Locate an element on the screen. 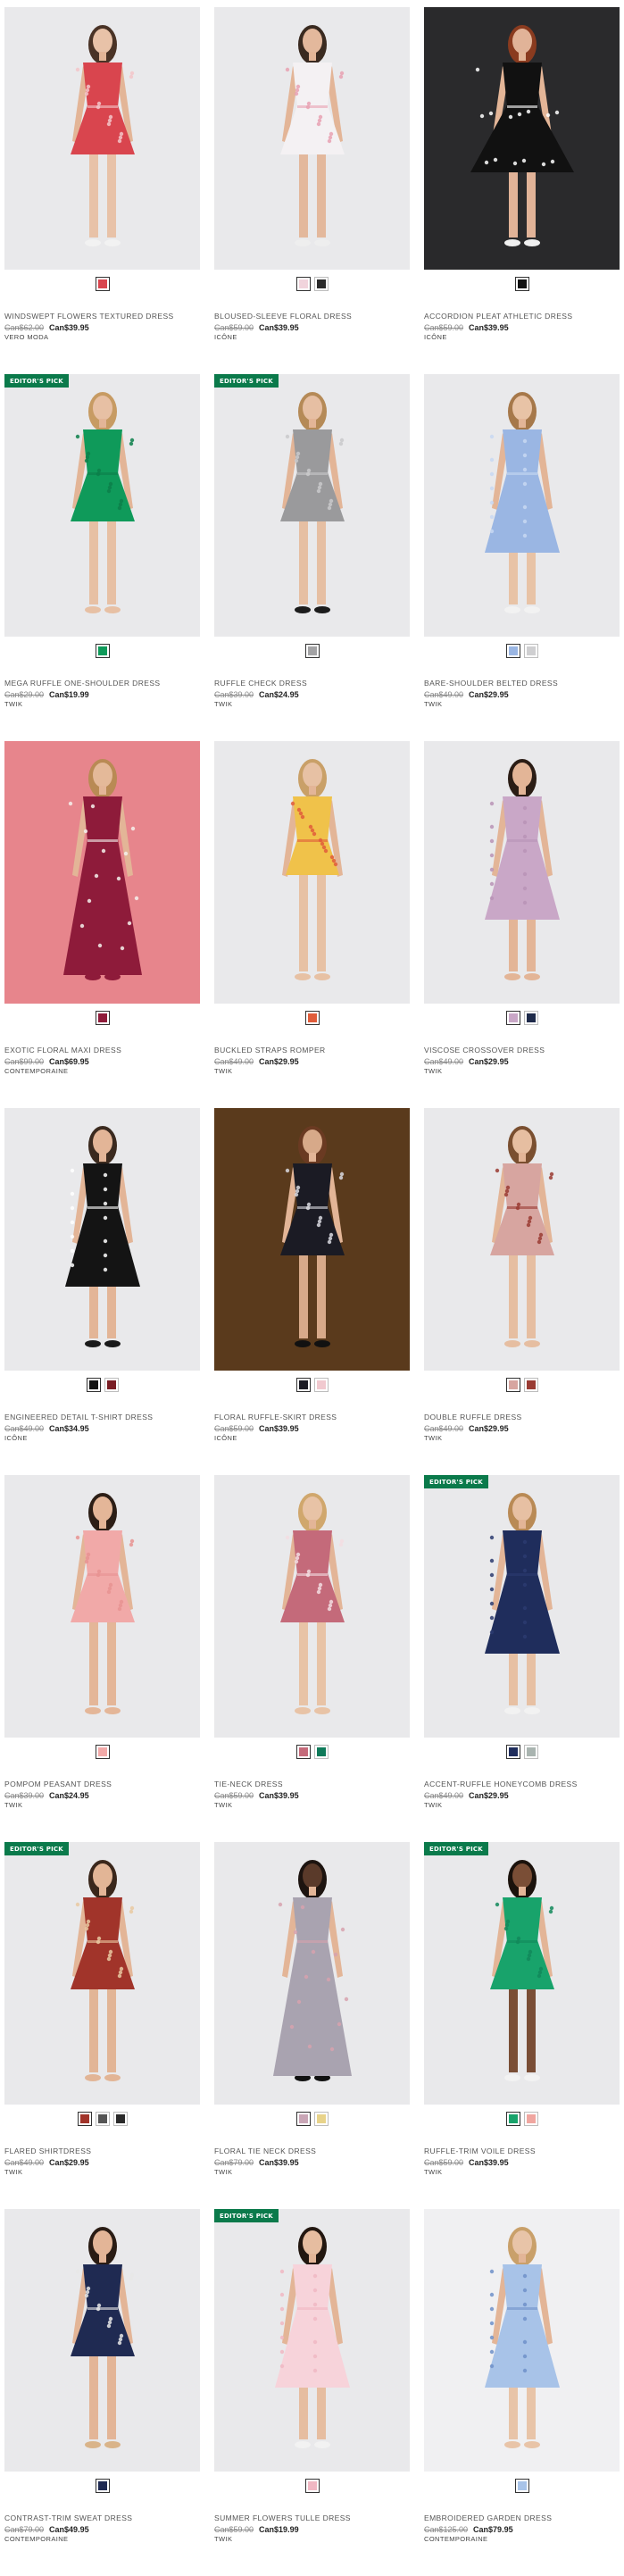 This screenshot has height=2576, width=624. product-name: FLORAL RUFFLE-SKIRT DRESS is located at coordinates (312, 1417).